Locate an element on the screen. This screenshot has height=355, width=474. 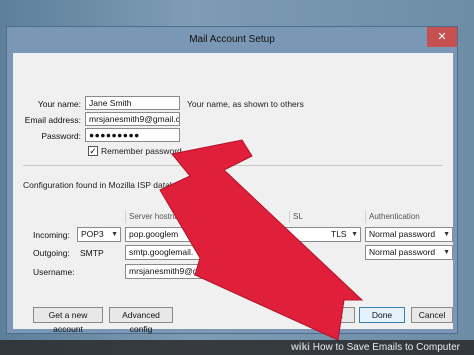
divider is located at coordinates (233, 165).